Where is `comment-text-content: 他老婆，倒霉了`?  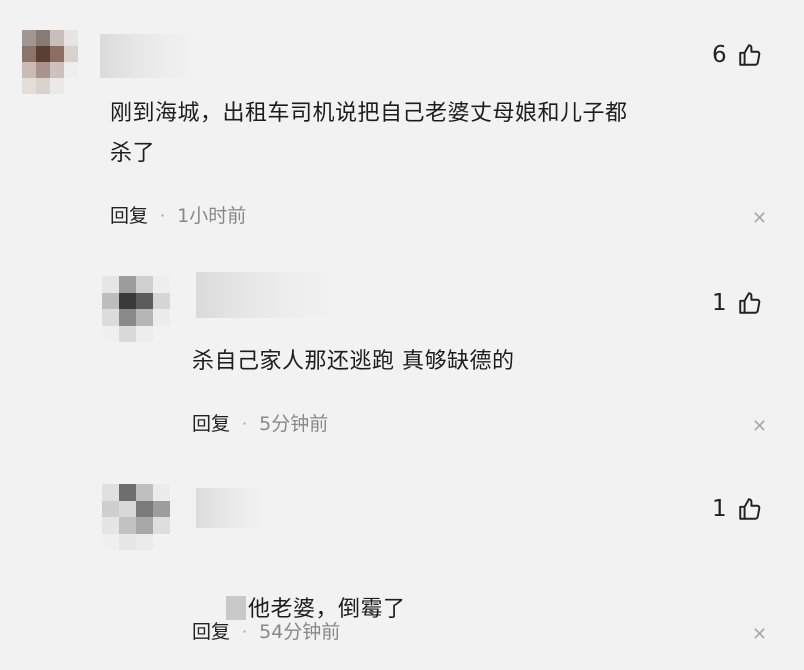
comment-text-content: 他老婆，倒霉了 is located at coordinates (326, 609).